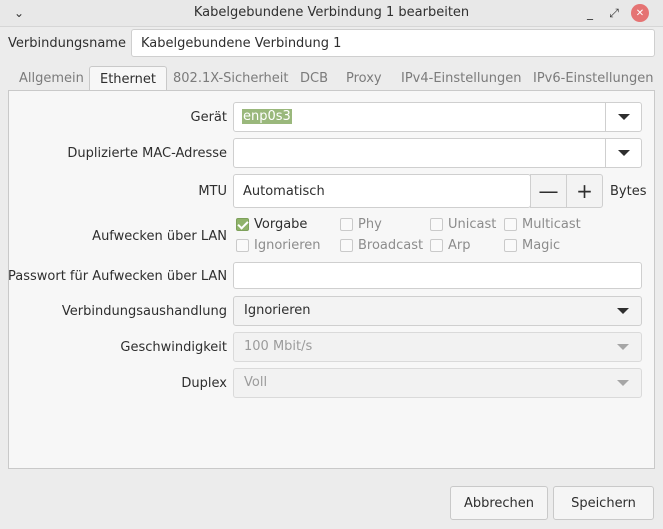  Describe the element at coordinates (640, 13) in the screenshot. I see `close-icon: ✕` at that location.